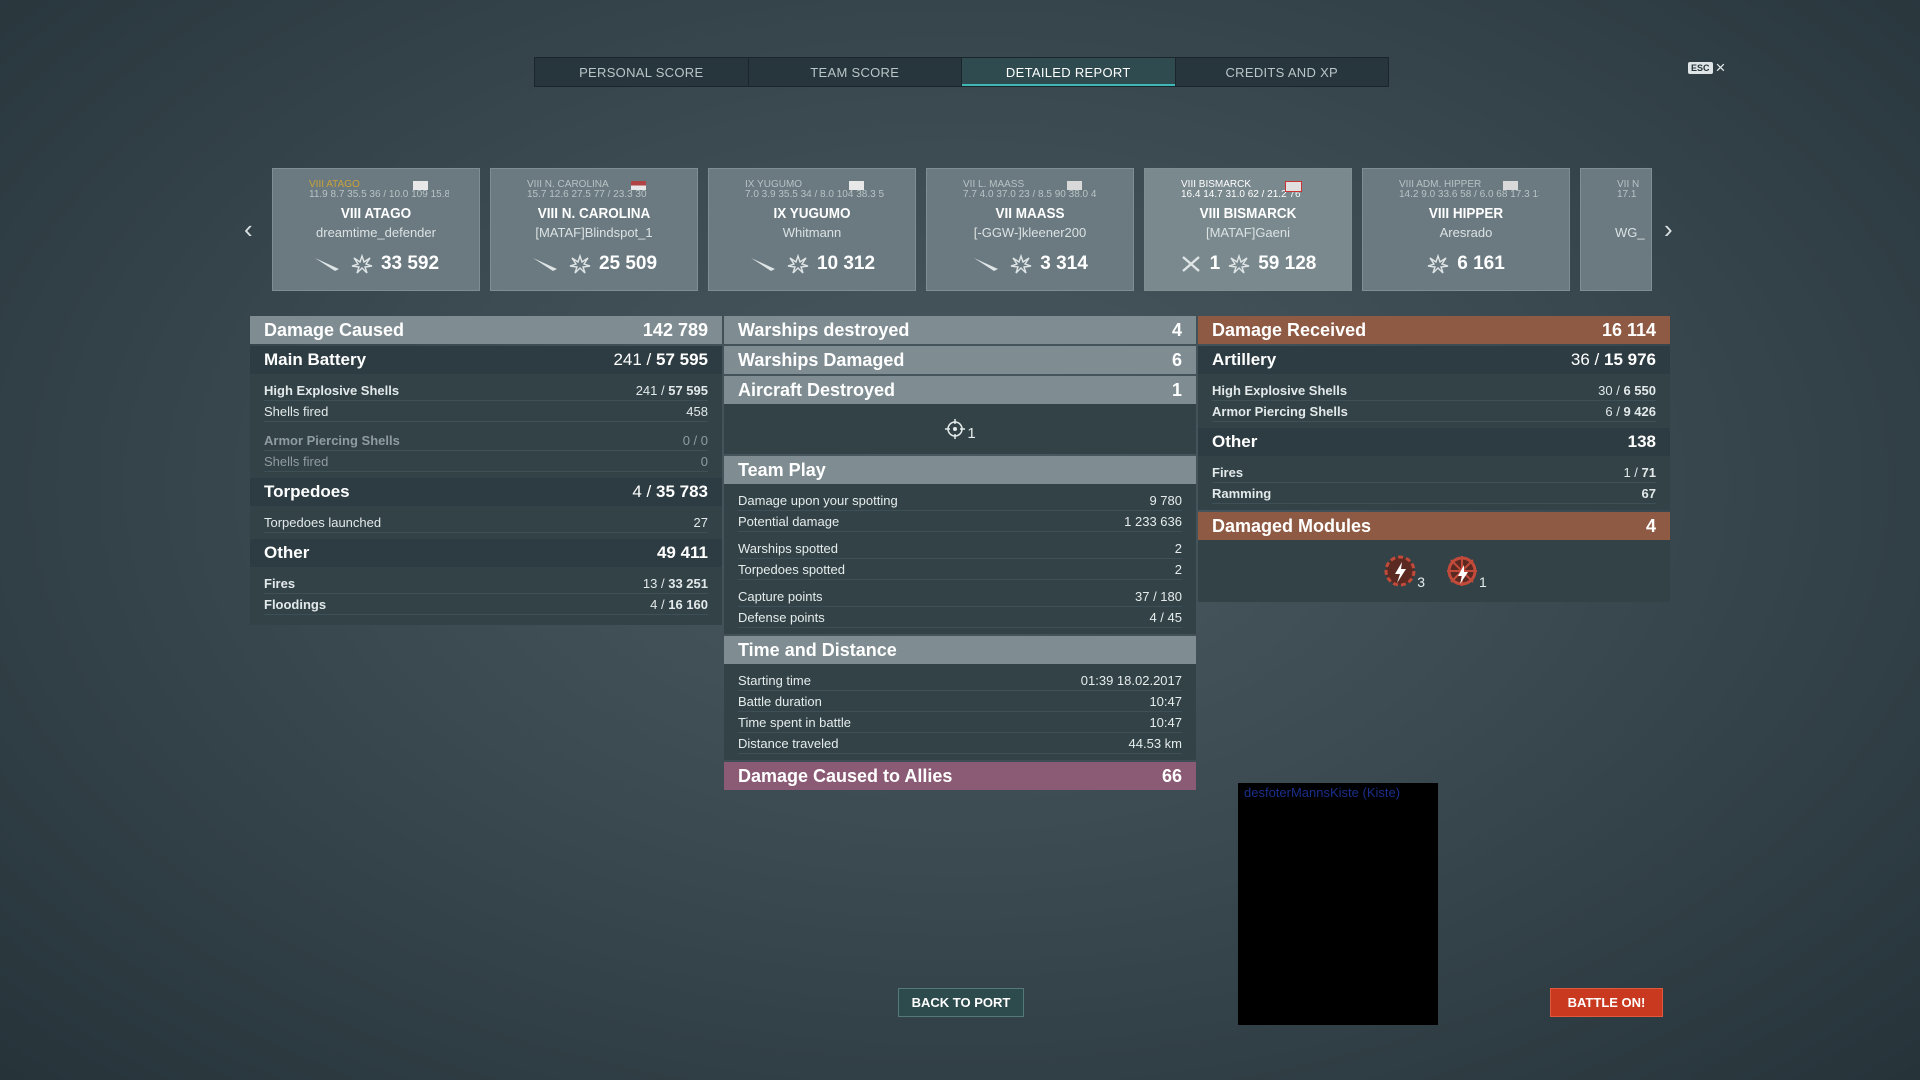  What do you see at coordinates (1064, 263) in the screenshot?
I see `damage-value: 3 314` at bounding box center [1064, 263].